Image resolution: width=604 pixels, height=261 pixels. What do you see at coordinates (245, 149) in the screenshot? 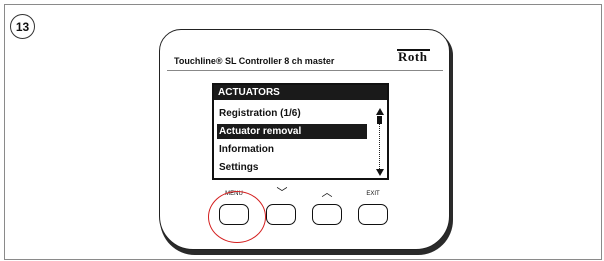
I see `menu-item-information: Information` at bounding box center [245, 149].